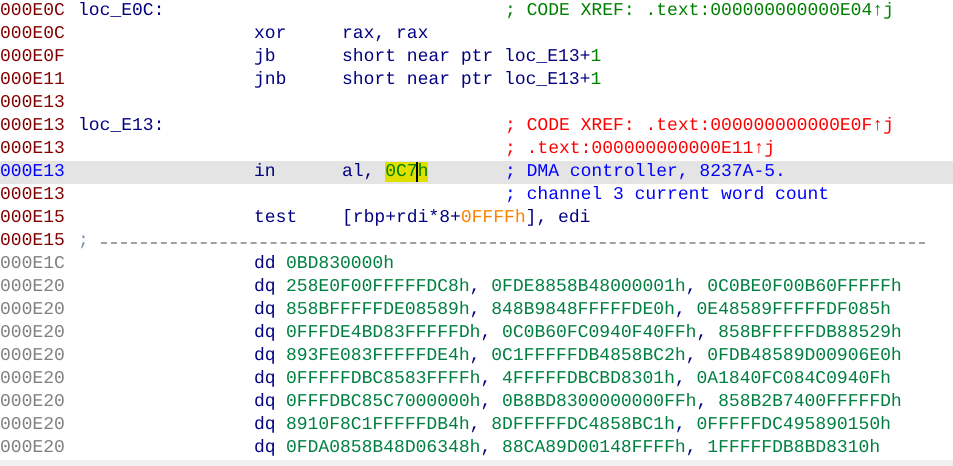 The width and height of the screenshot is (953, 466). Describe the element at coordinates (265, 264) in the screenshot. I see `data-directive: dd` at that location.